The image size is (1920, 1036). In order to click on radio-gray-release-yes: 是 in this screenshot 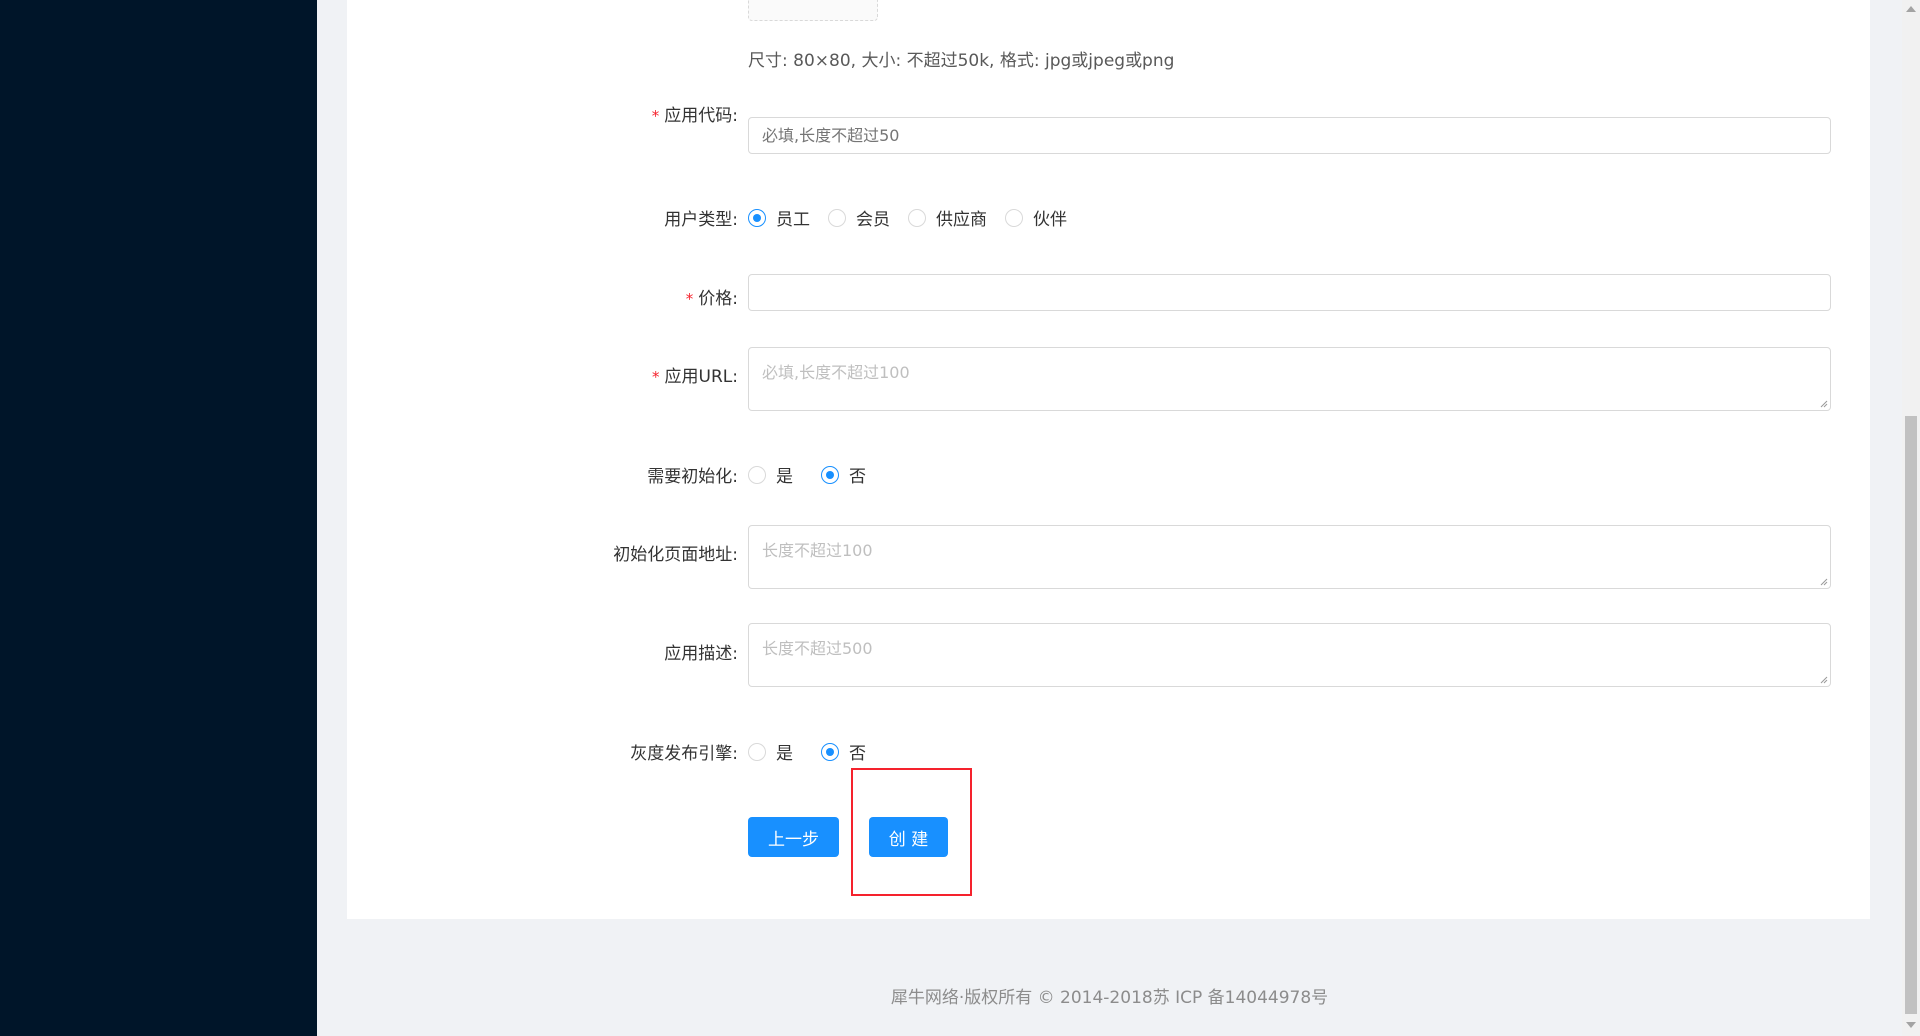, I will do `click(770, 751)`.